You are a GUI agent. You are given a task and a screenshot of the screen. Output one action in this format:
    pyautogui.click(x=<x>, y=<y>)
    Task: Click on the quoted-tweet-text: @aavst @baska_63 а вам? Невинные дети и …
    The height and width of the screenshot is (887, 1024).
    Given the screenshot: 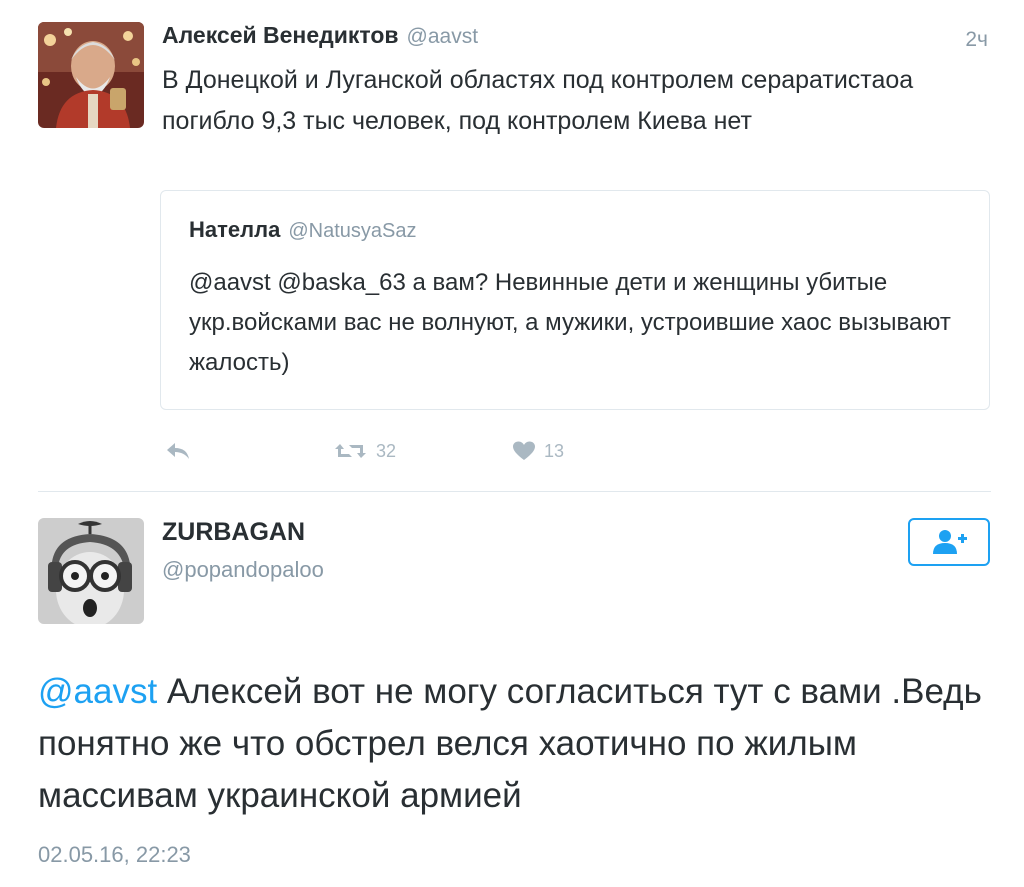 What is the action you would take?
    pyautogui.click(x=570, y=322)
    